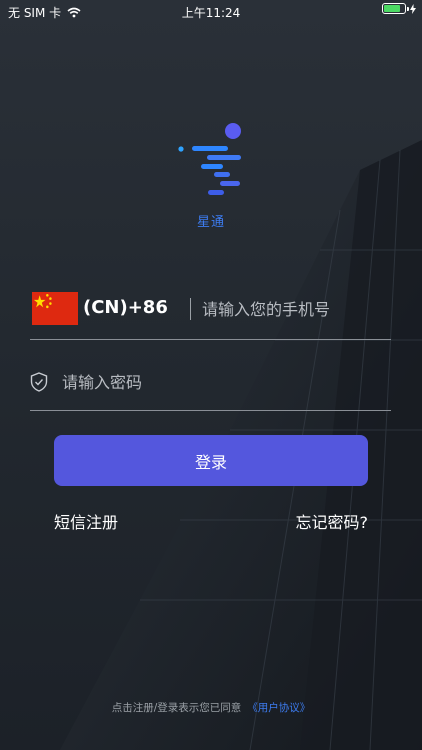  What do you see at coordinates (176, 708) in the screenshot?
I see `agreement-text: 点击注册/登录表示您已同意` at bounding box center [176, 708].